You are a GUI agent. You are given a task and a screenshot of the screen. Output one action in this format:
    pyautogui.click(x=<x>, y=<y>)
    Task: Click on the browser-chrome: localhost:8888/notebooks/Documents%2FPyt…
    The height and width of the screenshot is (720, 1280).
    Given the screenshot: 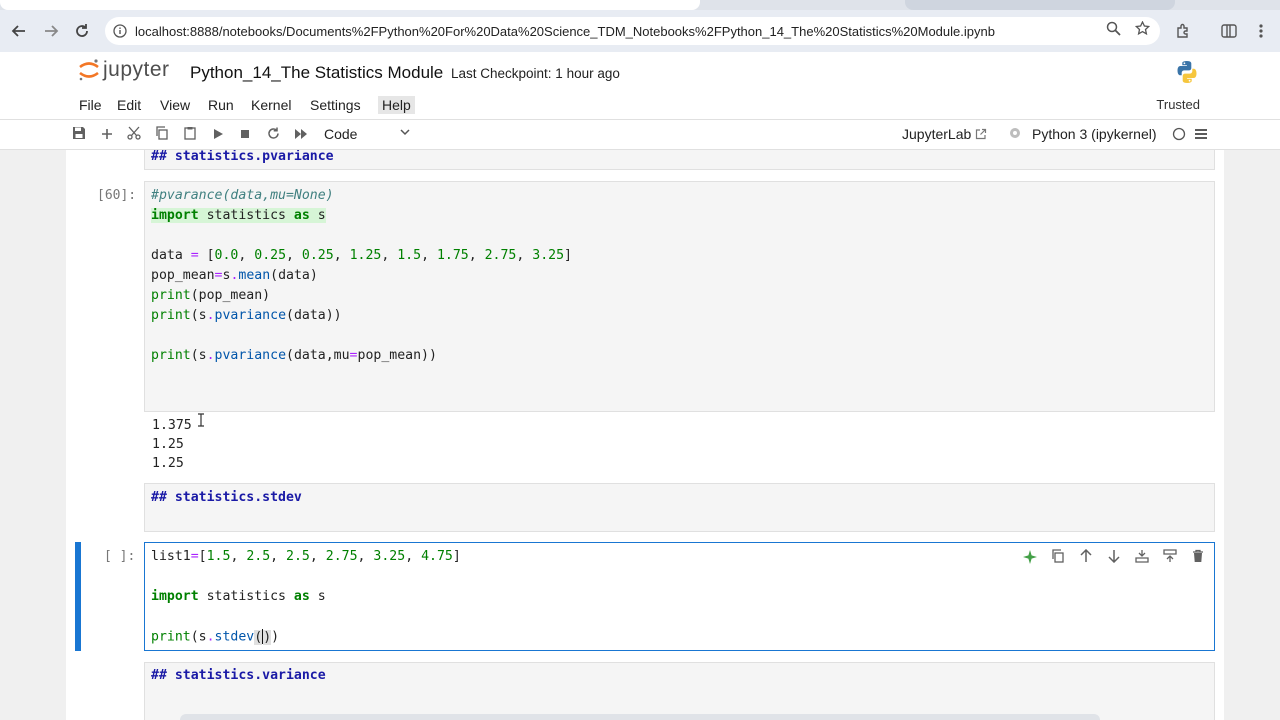 What is the action you would take?
    pyautogui.click(x=640, y=26)
    